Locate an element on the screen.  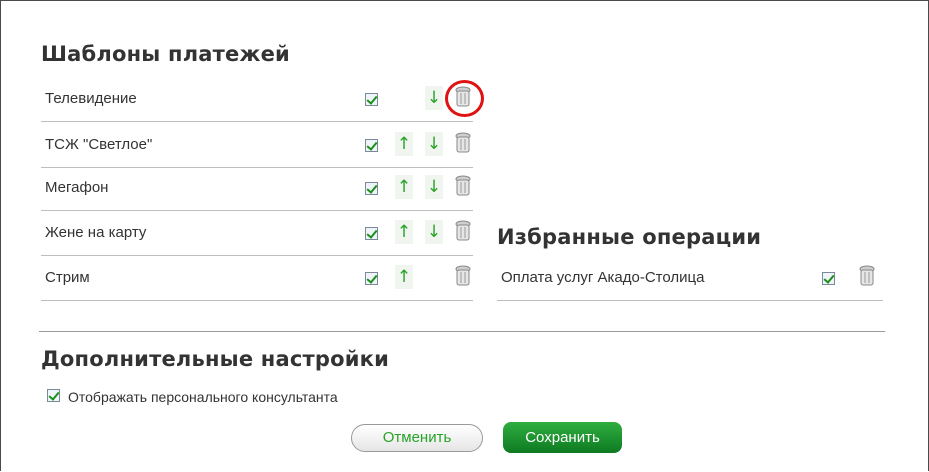
template-row: Стрим ↑ is located at coordinates (257, 277).